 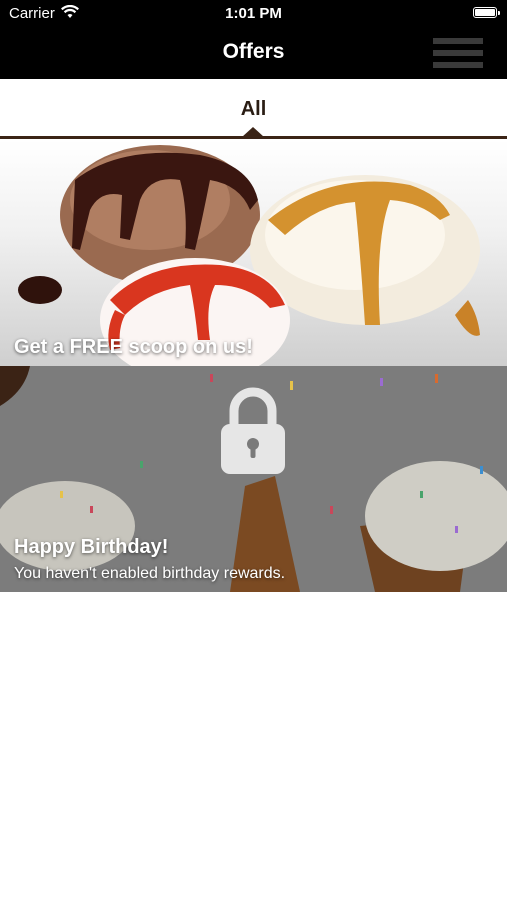 What do you see at coordinates (253, 137) in the screenshot?
I see `tab-underline` at bounding box center [253, 137].